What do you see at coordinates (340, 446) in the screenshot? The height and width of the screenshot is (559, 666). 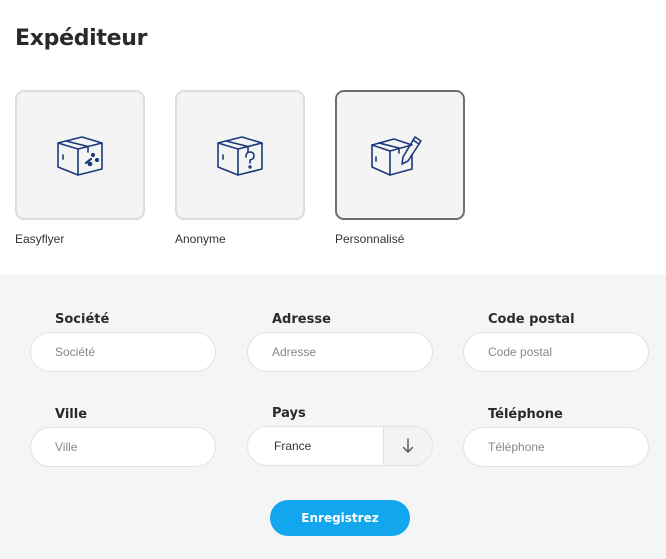 I see `country-select: France` at bounding box center [340, 446].